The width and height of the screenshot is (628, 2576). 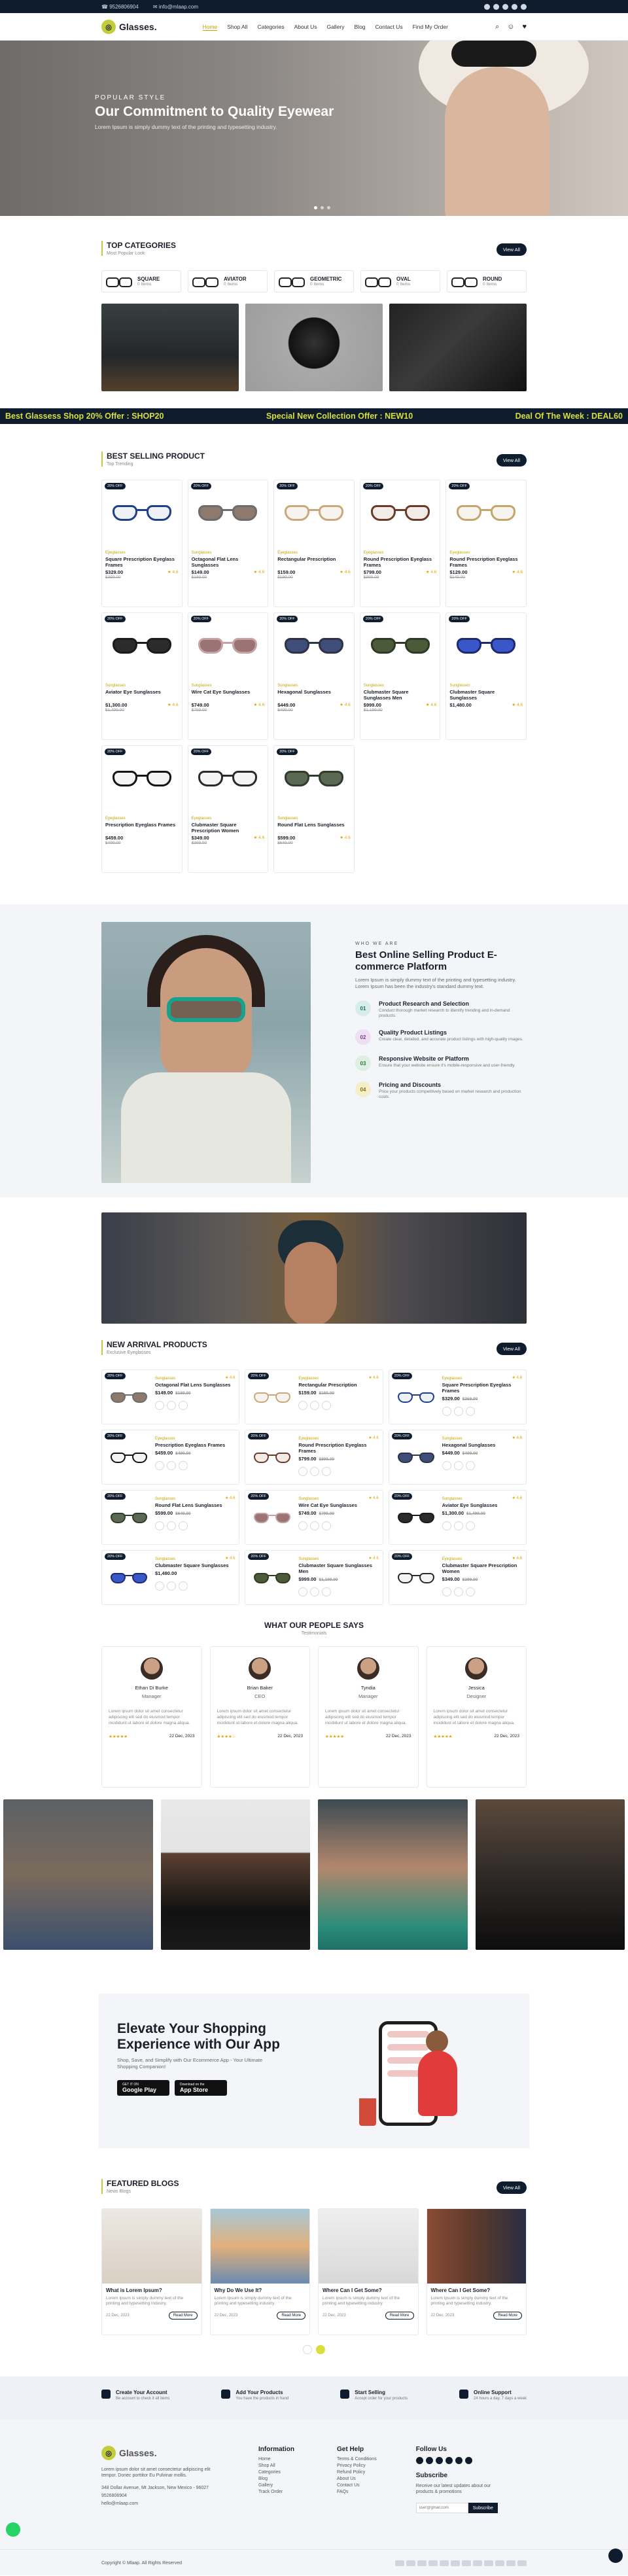 What do you see at coordinates (228, 281) in the screenshot?
I see `category-card: Aviator 0 Items` at bounding box center [228, 281].